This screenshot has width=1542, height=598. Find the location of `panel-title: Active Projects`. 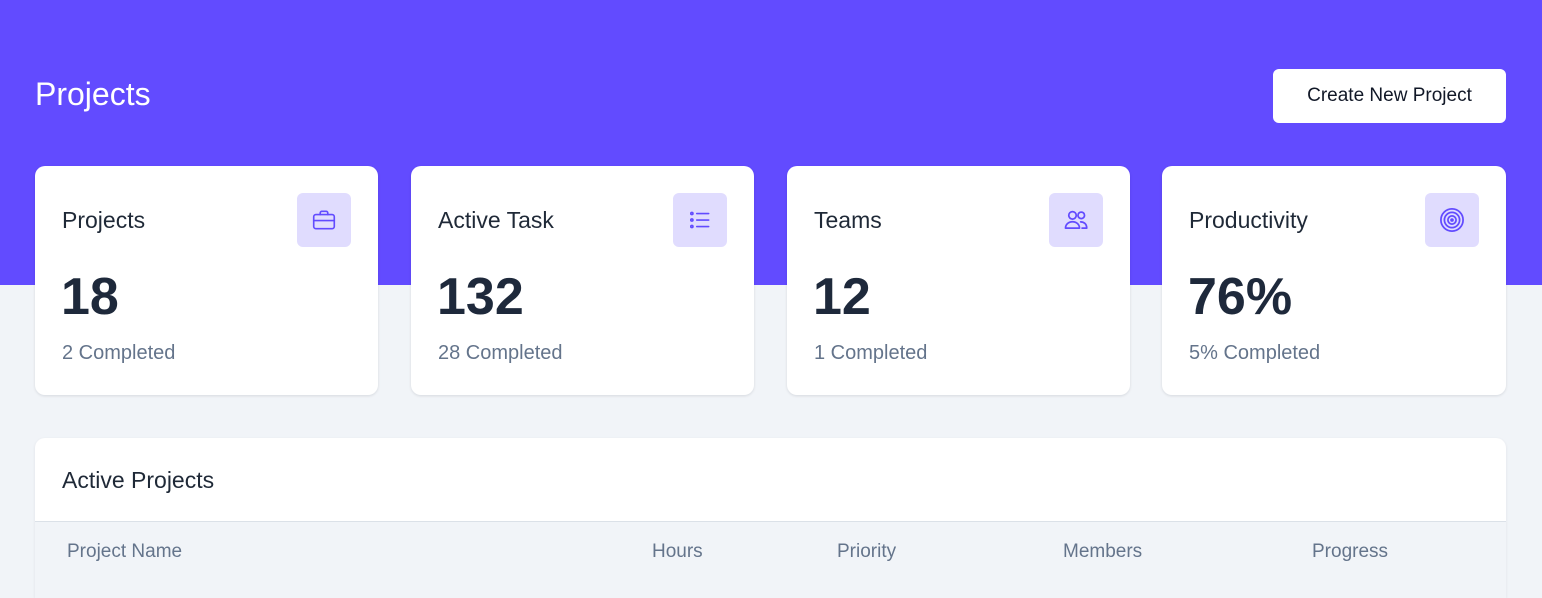

panel-title: Active Projects is located at coordinates (138, 480).